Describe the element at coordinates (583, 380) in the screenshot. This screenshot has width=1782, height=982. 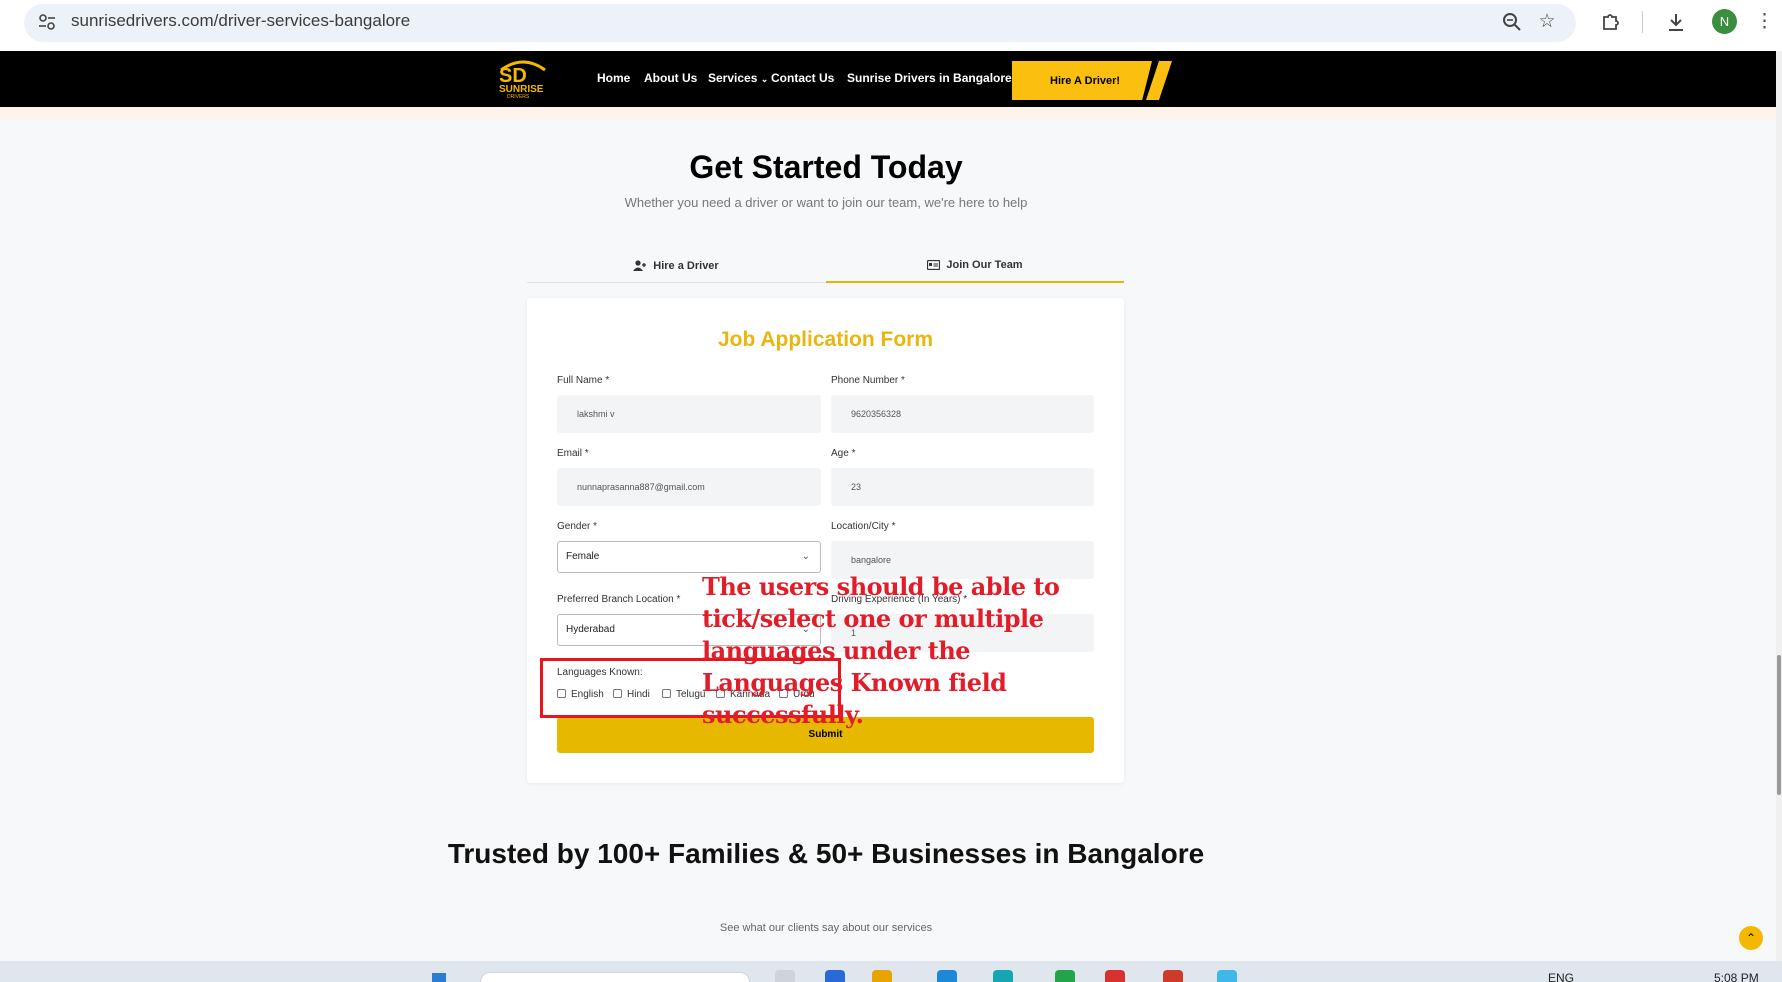
I see `full-name-label: Full Name *` at that location.